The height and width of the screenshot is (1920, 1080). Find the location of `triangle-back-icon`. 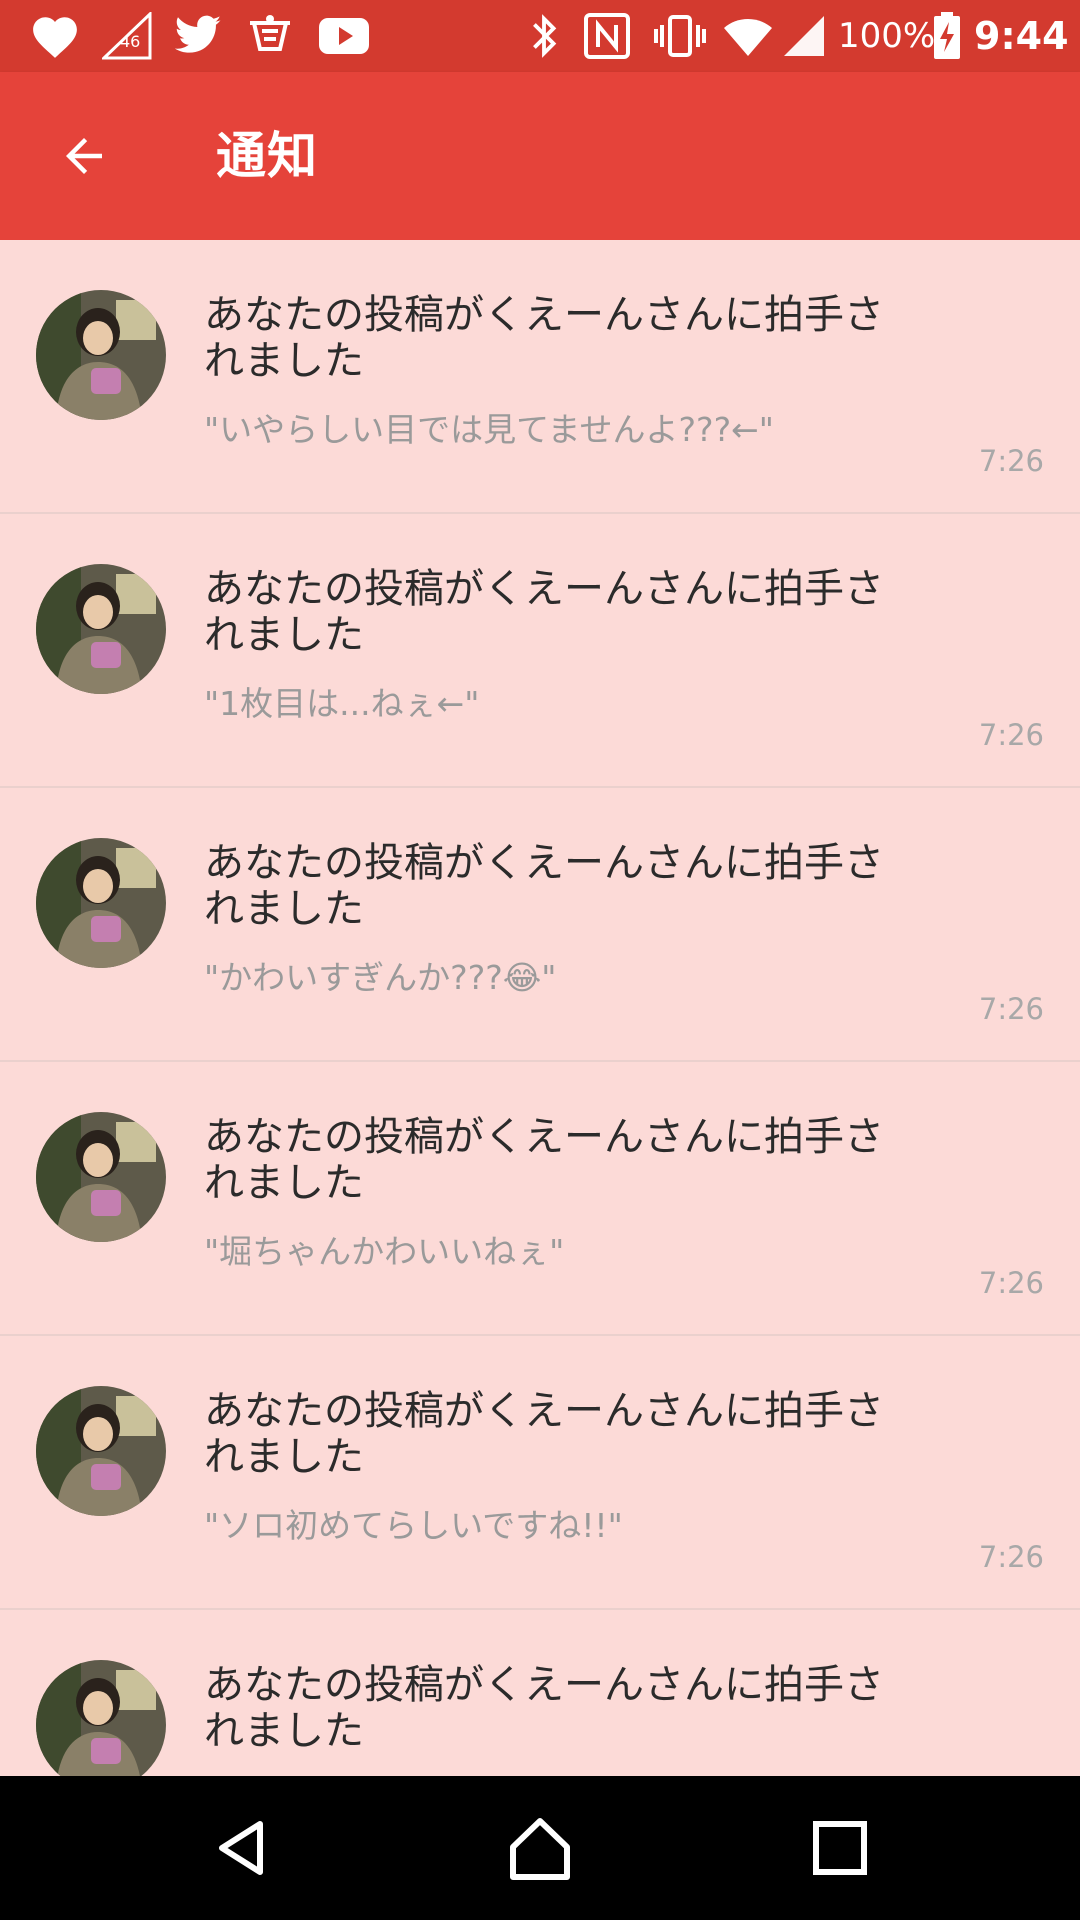

triangle-back-icon is located at coordinates (241, 1848).